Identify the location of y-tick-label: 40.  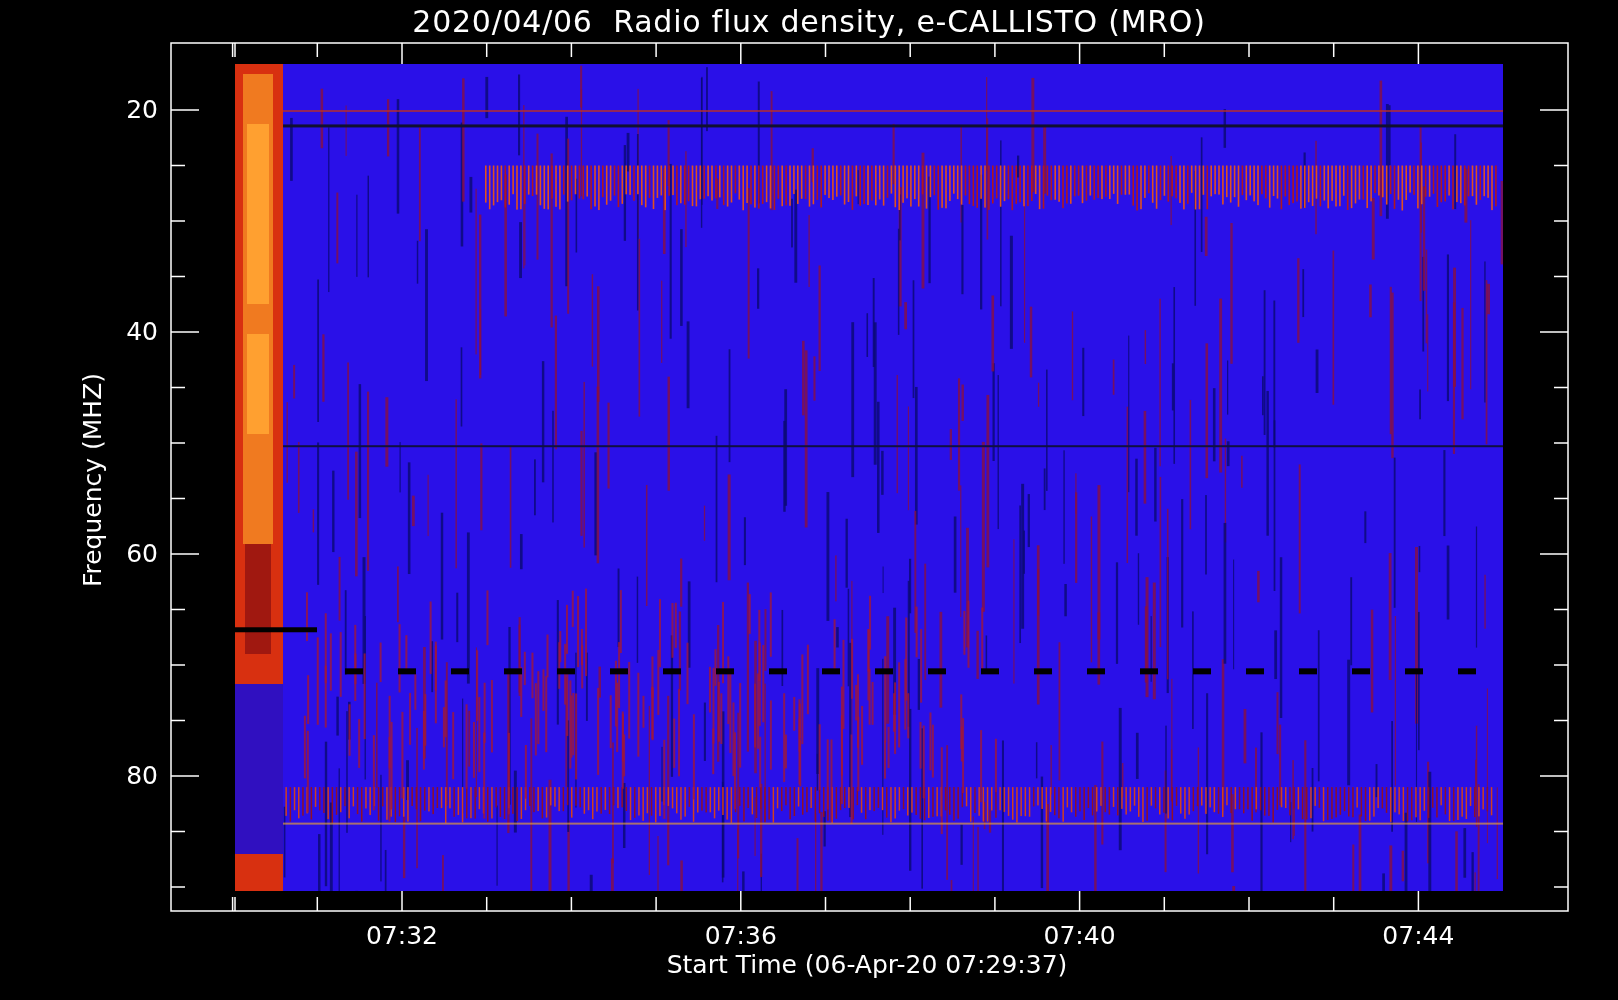
(142, 332).